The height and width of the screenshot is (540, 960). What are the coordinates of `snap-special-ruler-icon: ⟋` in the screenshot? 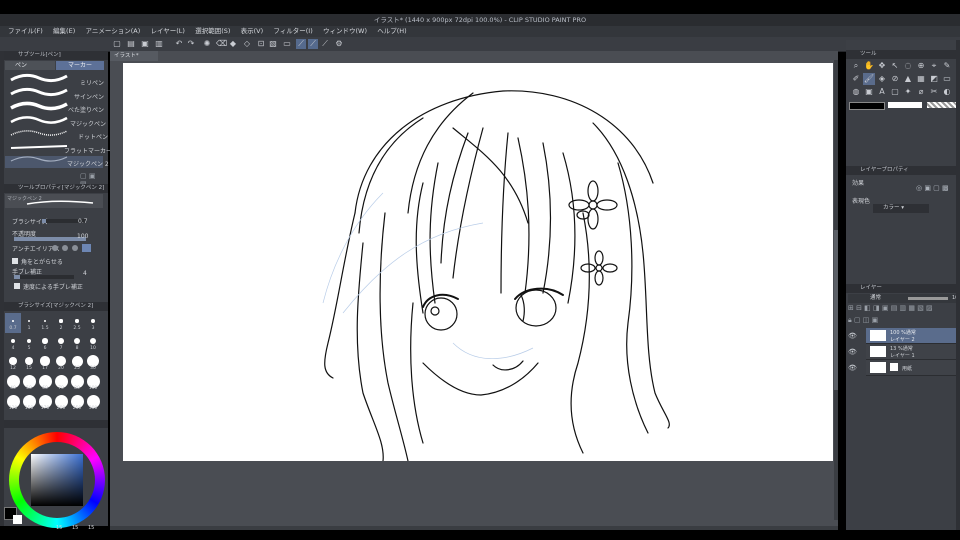 It's located at (313, 44).